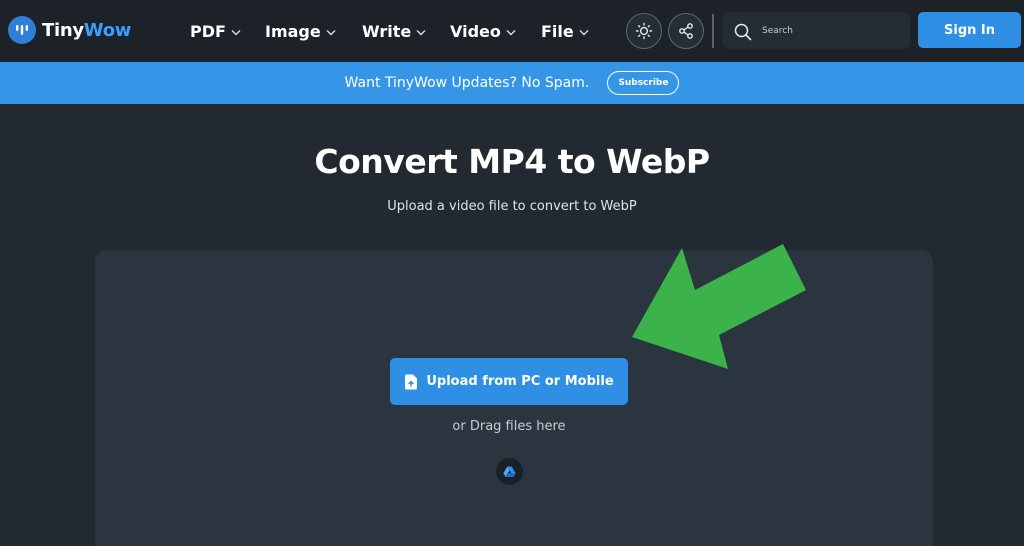  What do you see at coordinates (557, 31) in the screenshot?
I see `nav-item-label: File` at bounding box center [557, 31].